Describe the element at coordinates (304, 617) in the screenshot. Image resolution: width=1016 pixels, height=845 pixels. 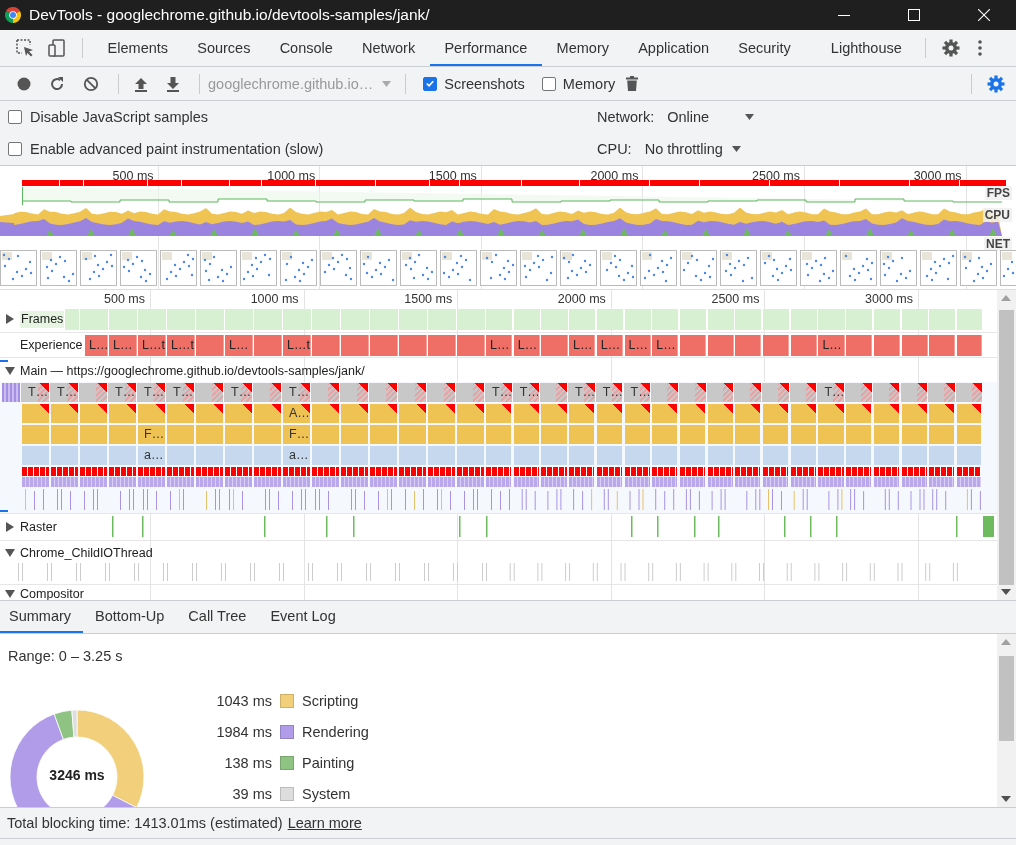
I see `details-tab: Event Log` at that location.